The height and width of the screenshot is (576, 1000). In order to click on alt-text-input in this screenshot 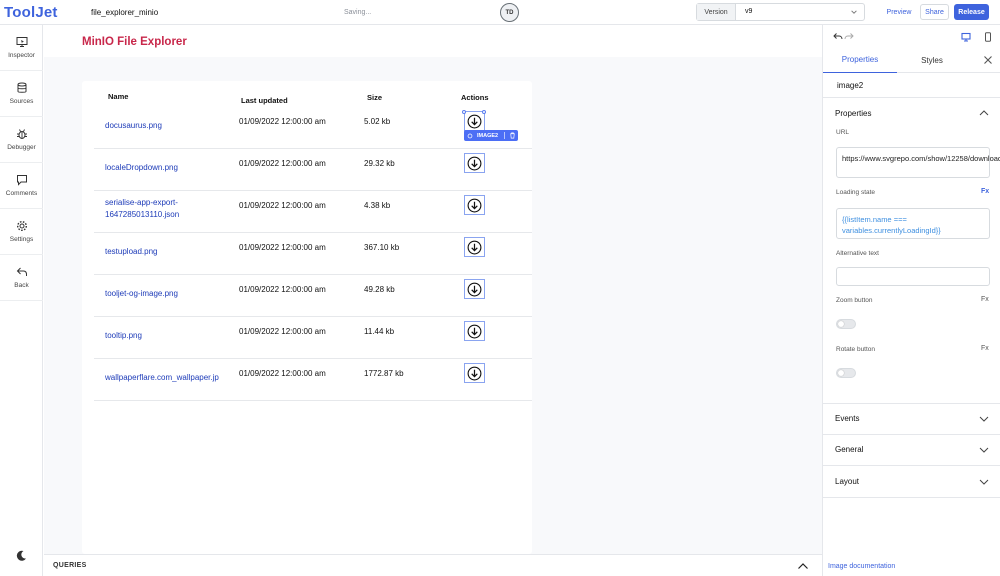, I will do `click(913, 276)`.